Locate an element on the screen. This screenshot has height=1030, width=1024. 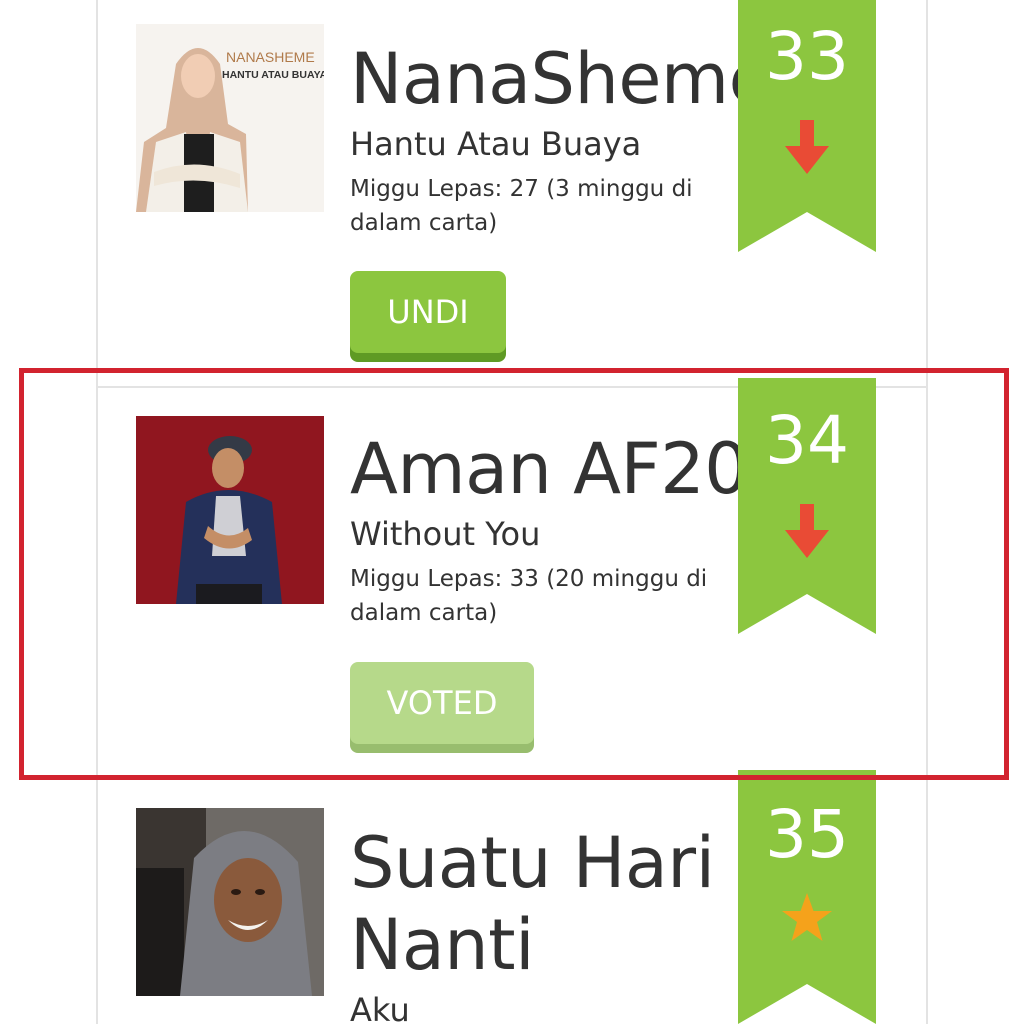
song-title: Hantu Atau Buaya is located at coordinates (496, 144).